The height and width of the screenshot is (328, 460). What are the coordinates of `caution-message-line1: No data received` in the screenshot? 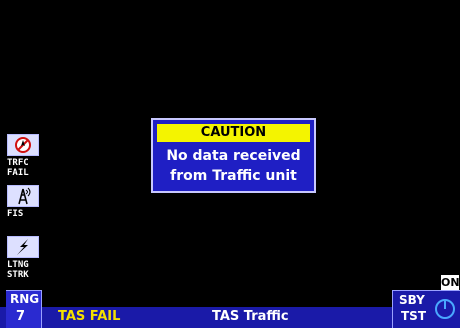 It's located at (233, 156).